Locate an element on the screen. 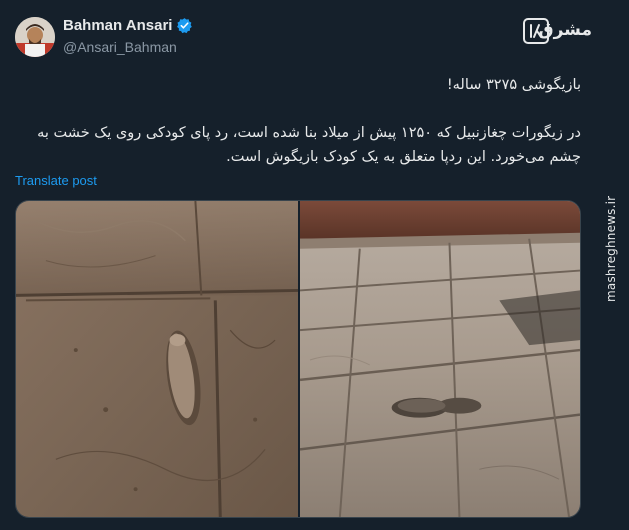 The image size is (629, 530). avatar is located at coordinates (35, 37).